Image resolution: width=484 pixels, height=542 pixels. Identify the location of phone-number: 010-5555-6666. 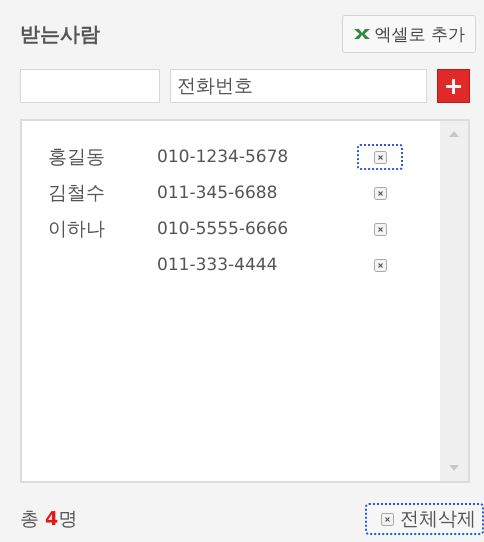
(223, 229).